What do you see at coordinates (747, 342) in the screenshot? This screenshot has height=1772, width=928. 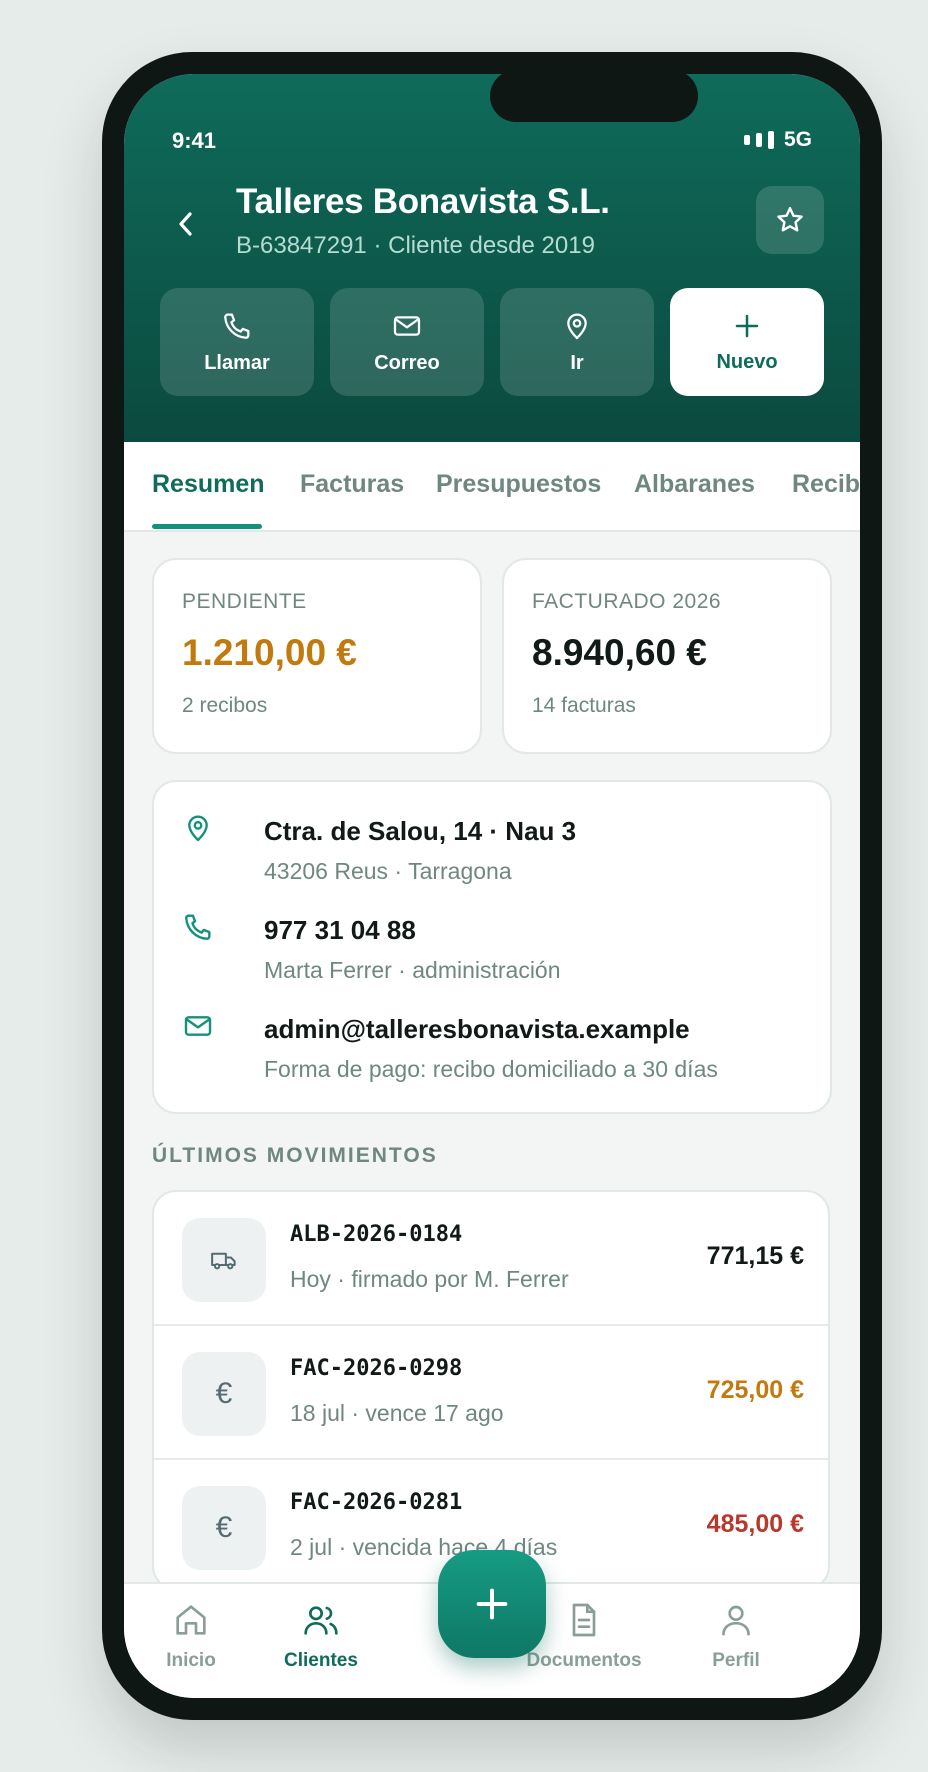 I see `new-document-button: Nuevo` at bounding box center [747, 342].